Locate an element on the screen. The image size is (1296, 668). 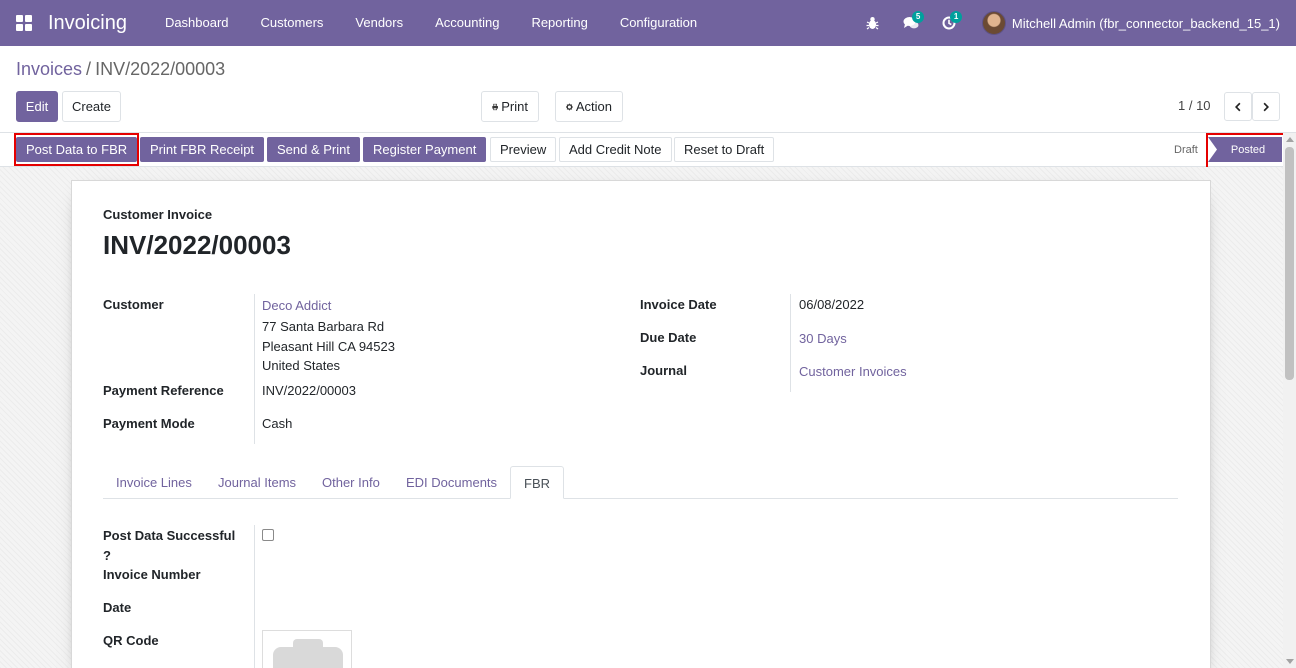
menu-customers: Customers is located at coordinates (292, 23).